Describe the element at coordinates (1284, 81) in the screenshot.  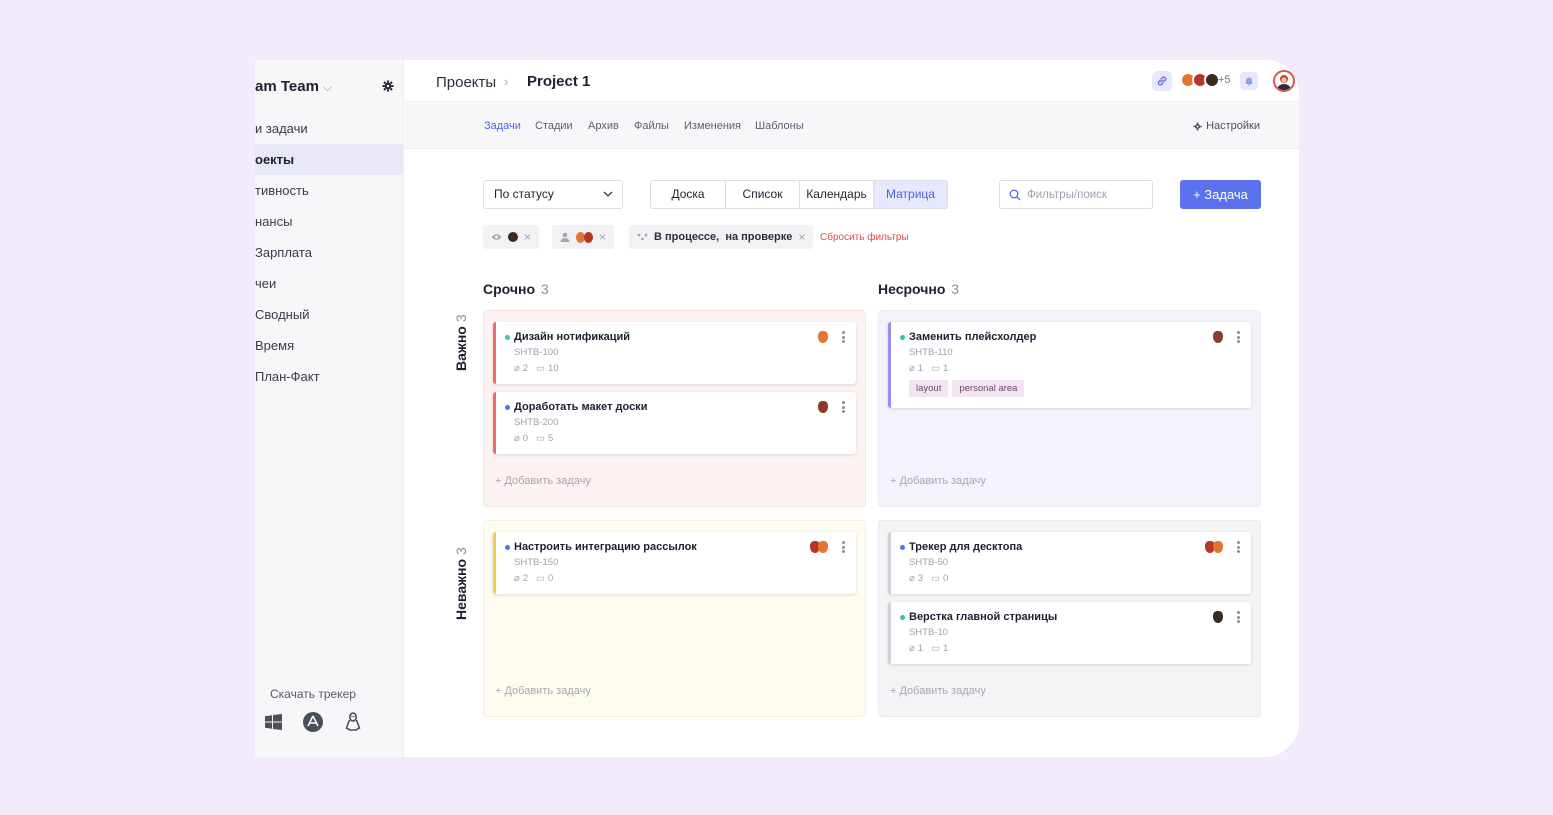
I see `user-avatar` at that location.